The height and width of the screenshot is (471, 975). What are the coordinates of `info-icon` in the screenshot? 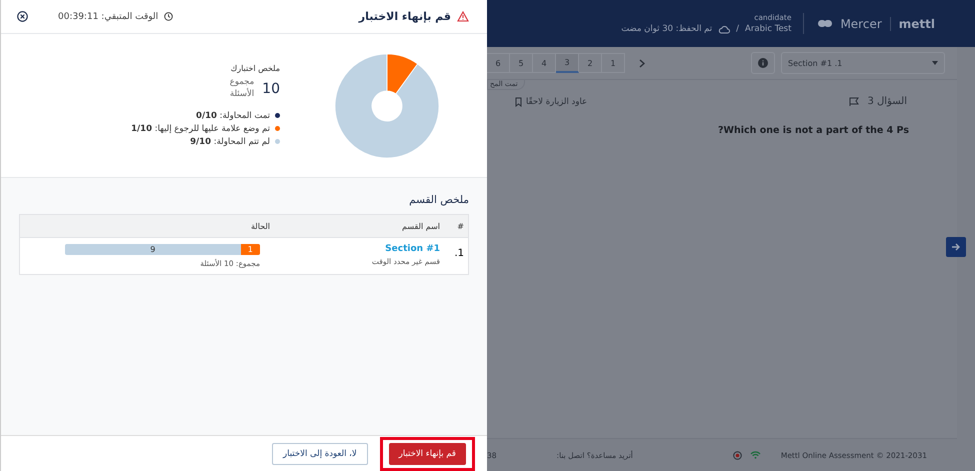 It's located at (763, 63).